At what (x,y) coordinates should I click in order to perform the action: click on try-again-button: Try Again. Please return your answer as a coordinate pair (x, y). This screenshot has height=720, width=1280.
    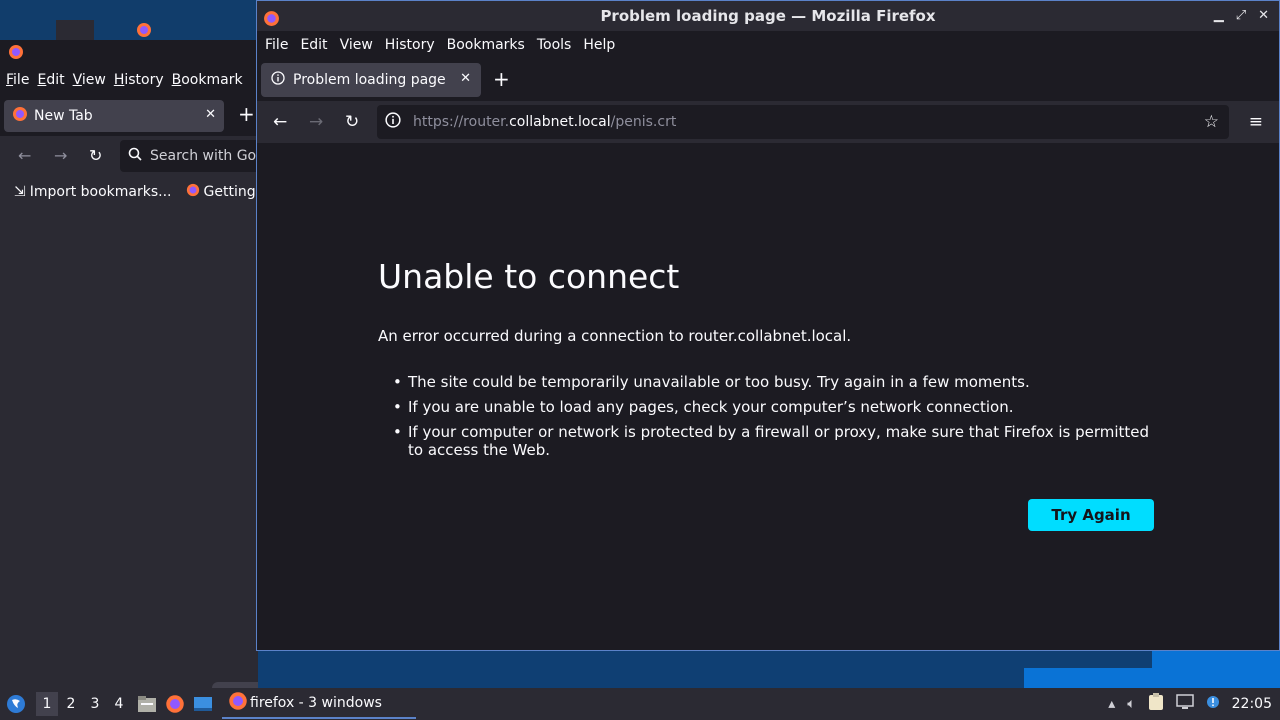
    Looking at the image, I should click on (1091, 515).